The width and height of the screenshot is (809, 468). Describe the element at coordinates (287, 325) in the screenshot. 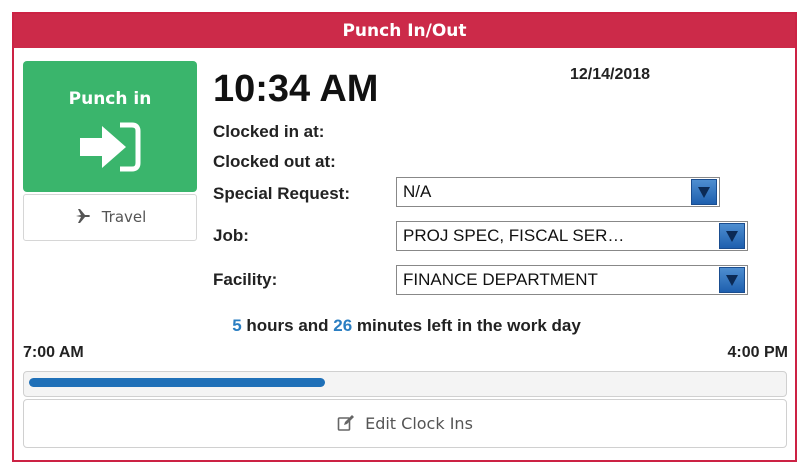

I see `hours-text: hours and` at that location.